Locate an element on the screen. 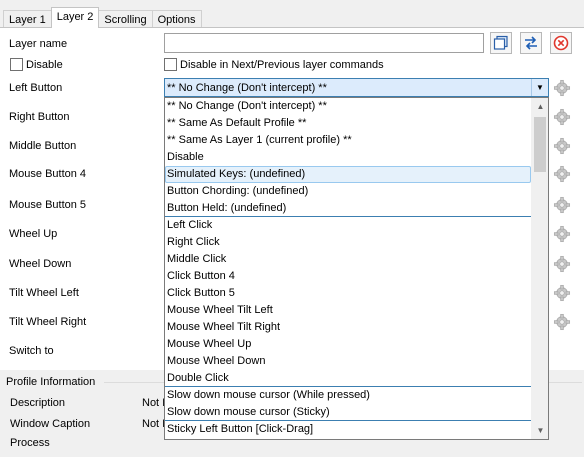 The width and height of the screenshot is (584, 457). dropdown-item: Right Click is located at coordinates (348, 242).